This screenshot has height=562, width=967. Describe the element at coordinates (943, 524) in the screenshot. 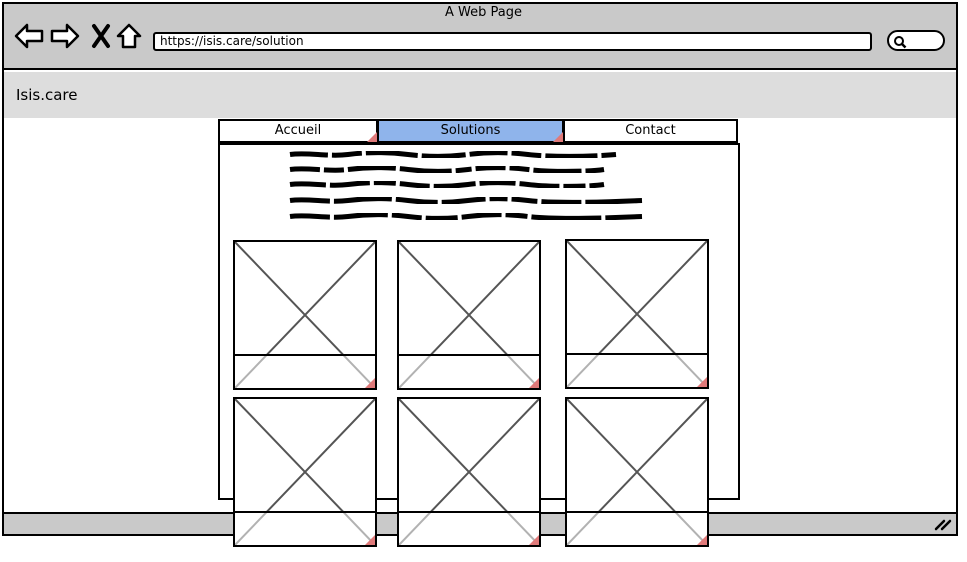

I see `resize-grip-icon` at that location.